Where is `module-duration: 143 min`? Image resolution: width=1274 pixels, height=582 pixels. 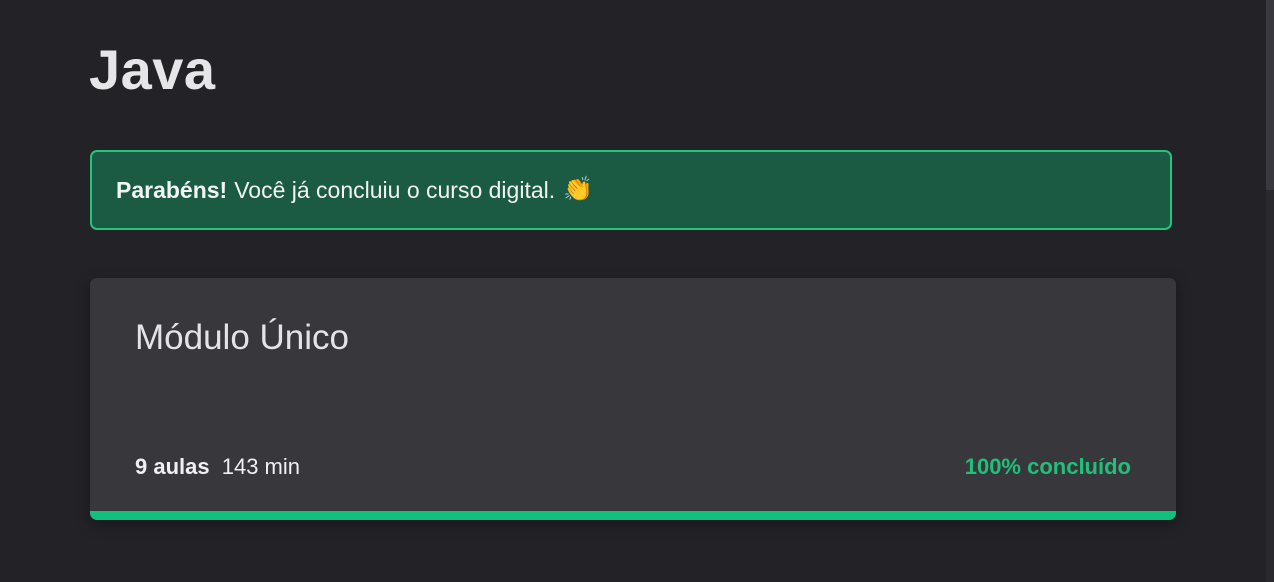 module-duration: 143 min is located at coordinates (261, 466).